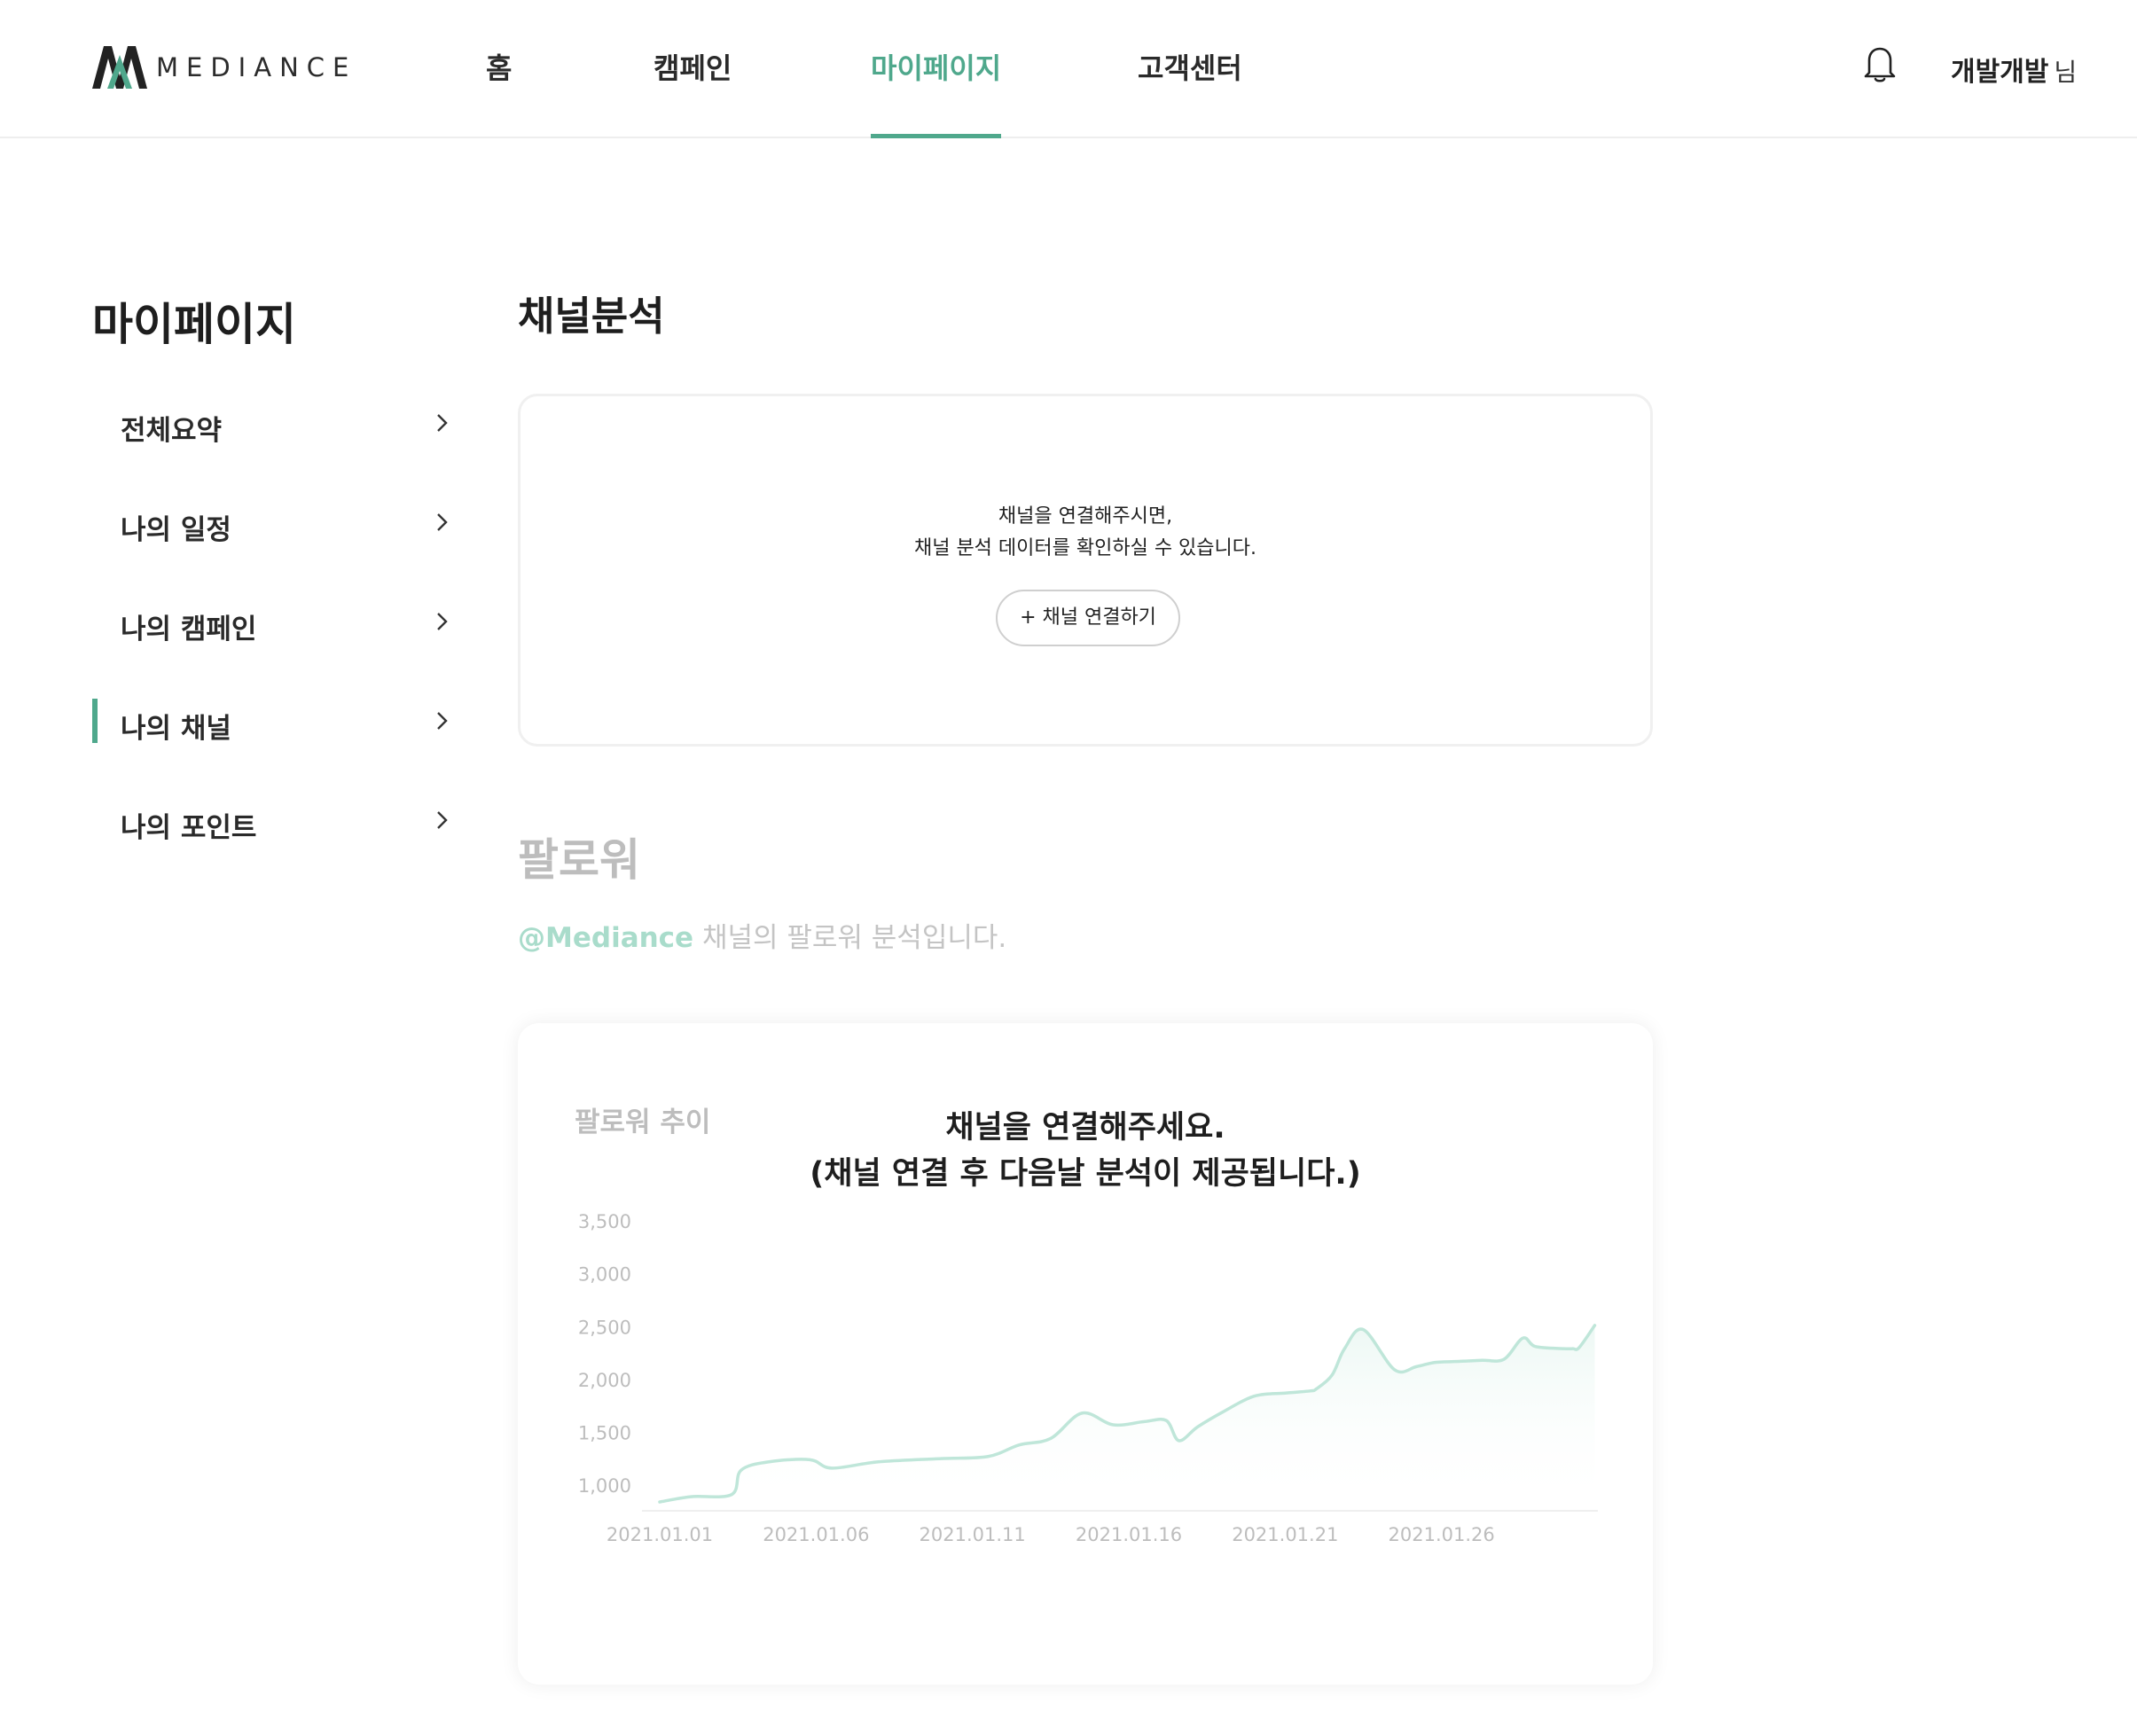  Describe the element at coordinates (1088, 618) in the screenshot. I see `connect-channel-button: + 채널 연결하기` at that location.